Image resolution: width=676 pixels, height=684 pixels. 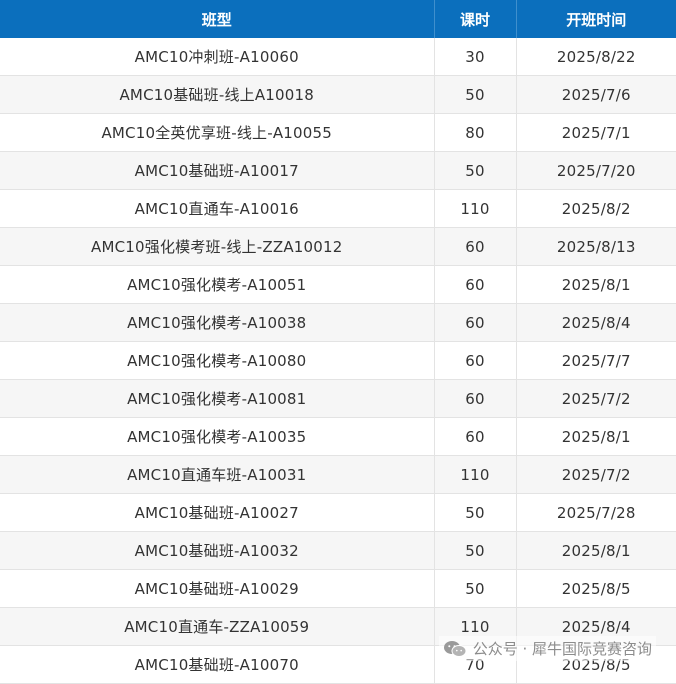 I want to click on table-row: AMC10基础班-A10029 50 2025/8/5, so click(x=338, y=588).